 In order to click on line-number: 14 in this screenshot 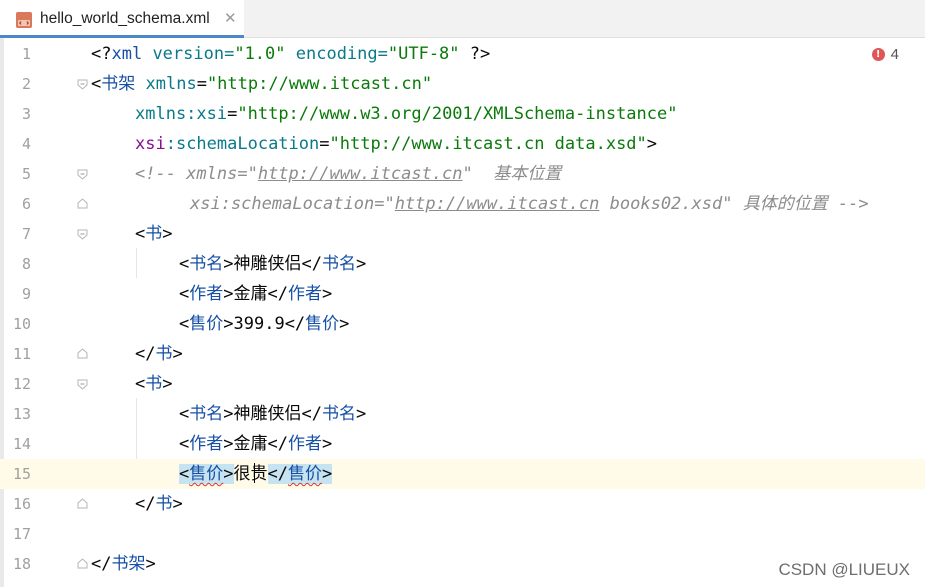, I will do `click(21, 444)`.